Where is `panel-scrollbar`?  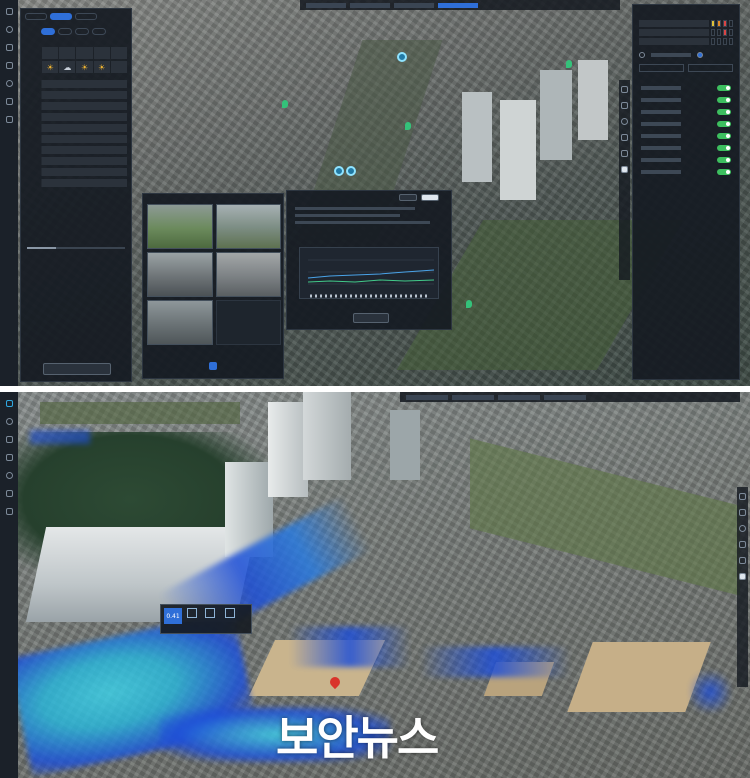
panel-scrollbar is located at coordinates (76, 248).